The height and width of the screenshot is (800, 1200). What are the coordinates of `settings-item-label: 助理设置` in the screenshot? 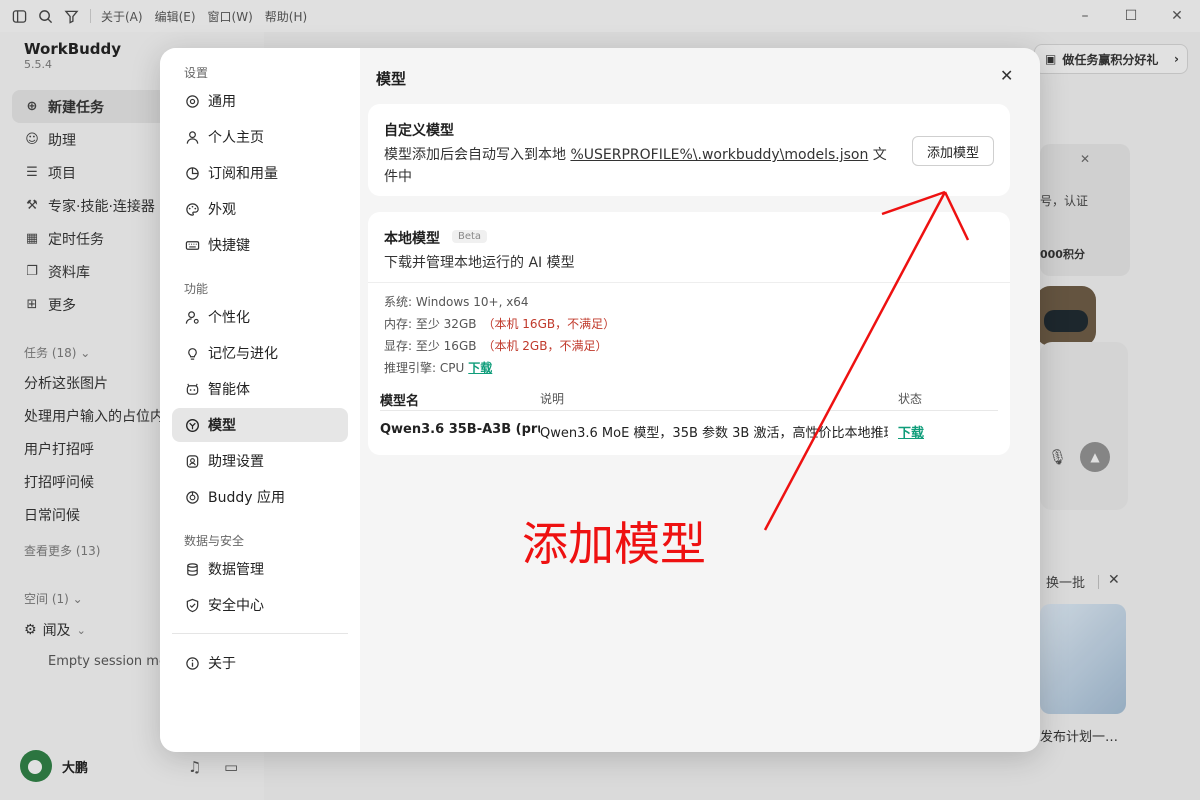 It's located at (236, 462).